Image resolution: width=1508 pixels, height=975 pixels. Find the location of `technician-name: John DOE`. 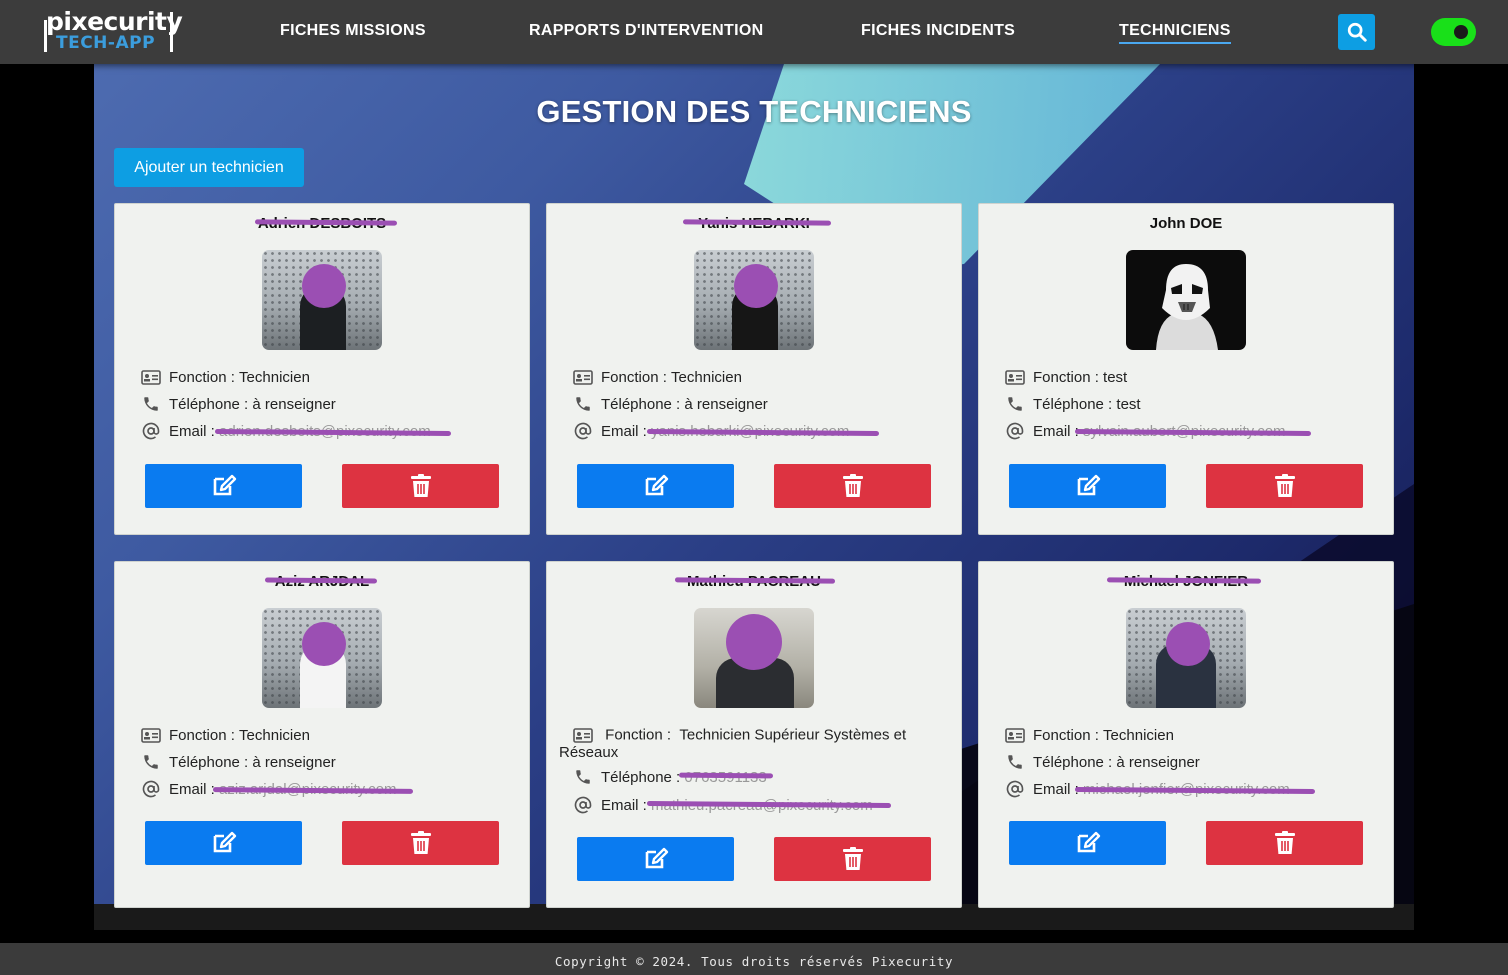

technician-name: John DOE is located at coordinates (1186, 223).